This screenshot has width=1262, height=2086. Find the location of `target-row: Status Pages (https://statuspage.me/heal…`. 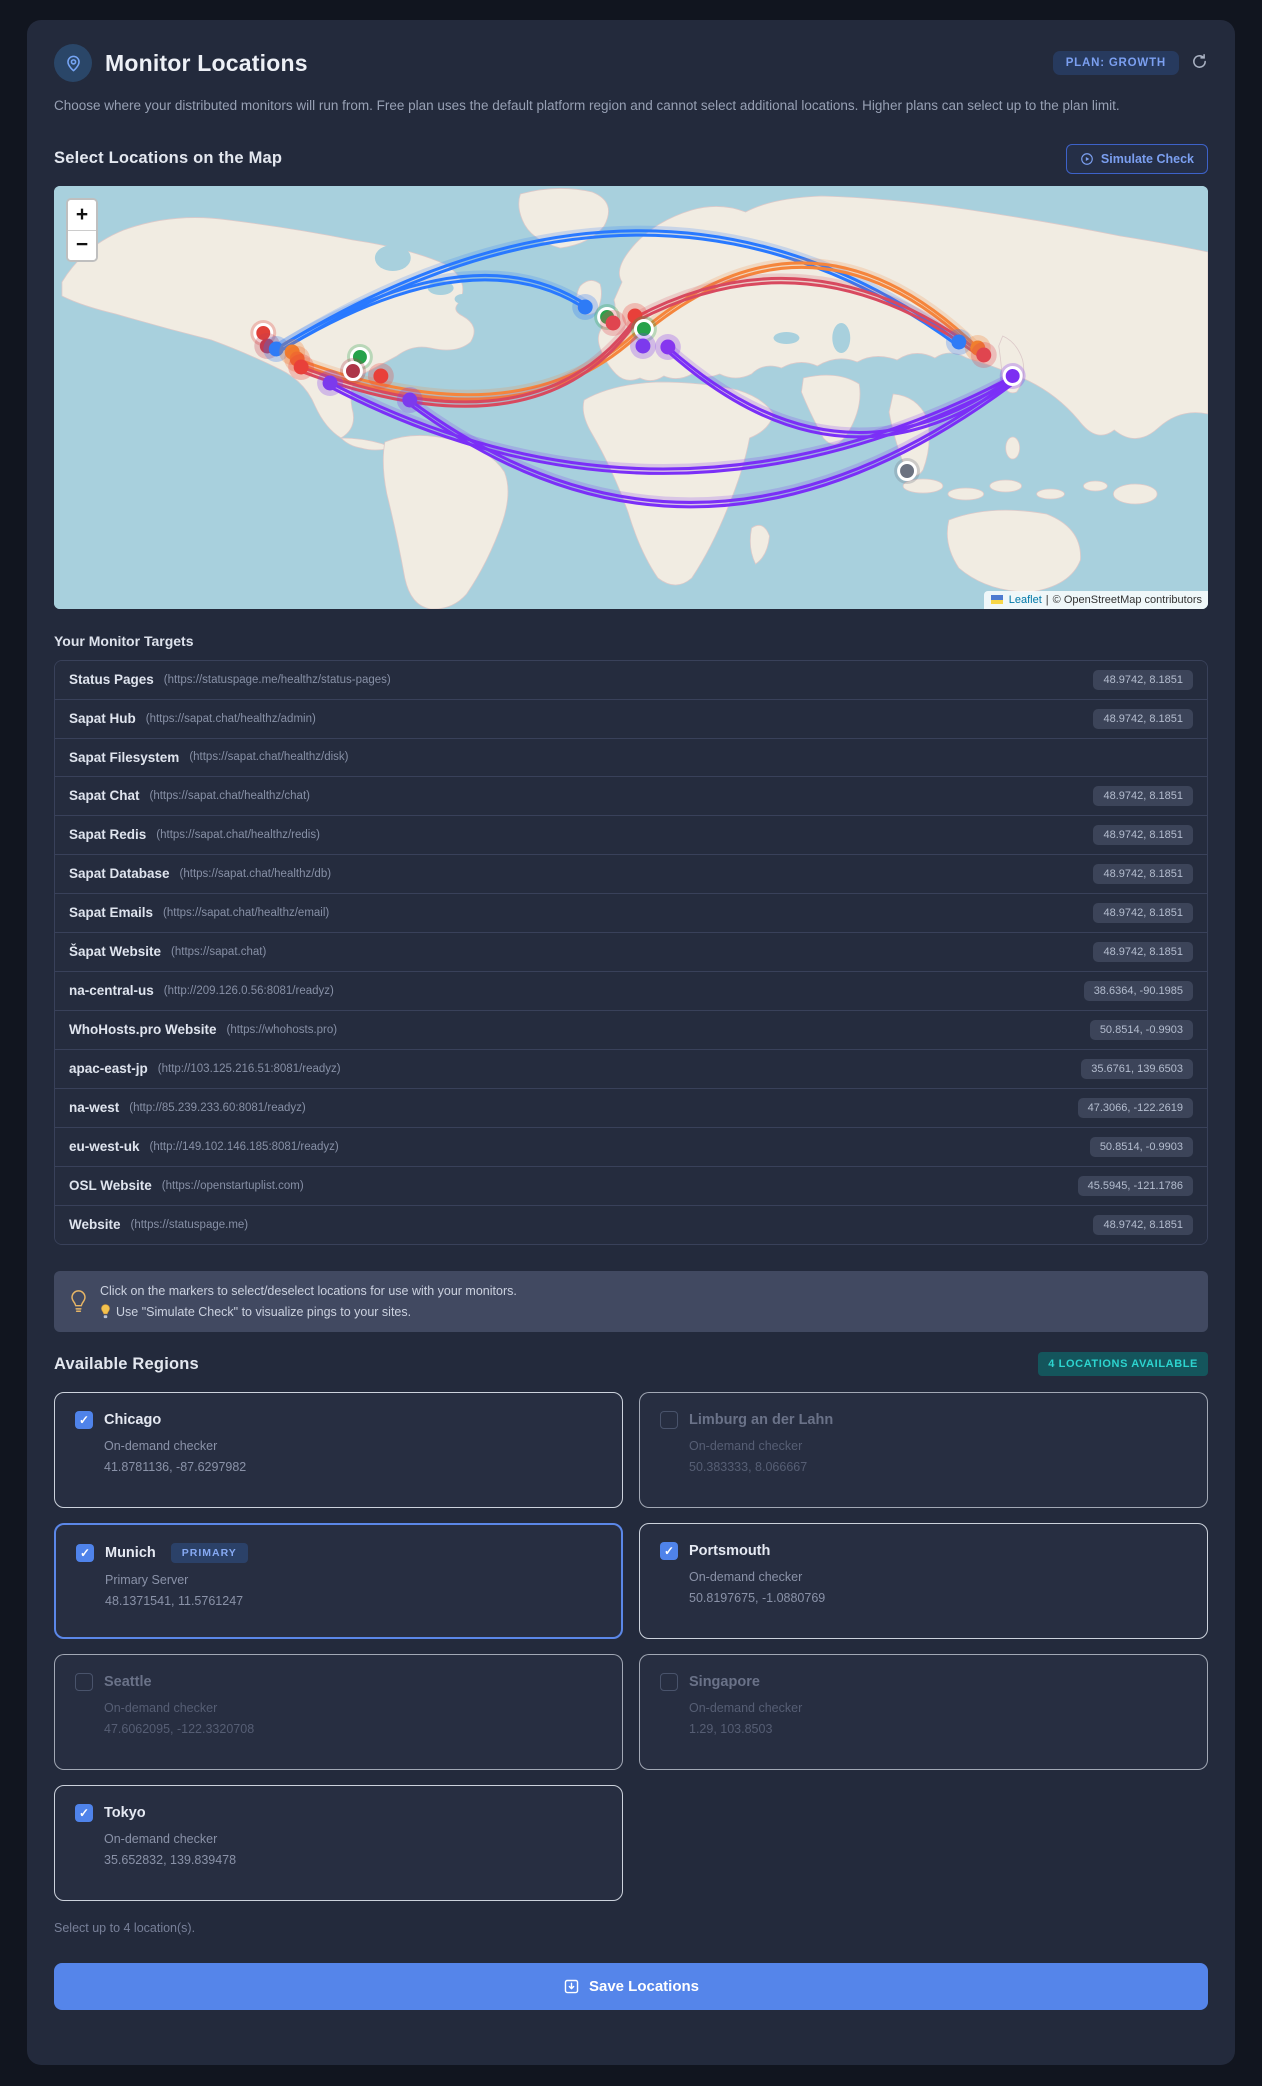

target-row: Status Pages (https://statuspage.me/heal… is located at coordinates (631, 679).